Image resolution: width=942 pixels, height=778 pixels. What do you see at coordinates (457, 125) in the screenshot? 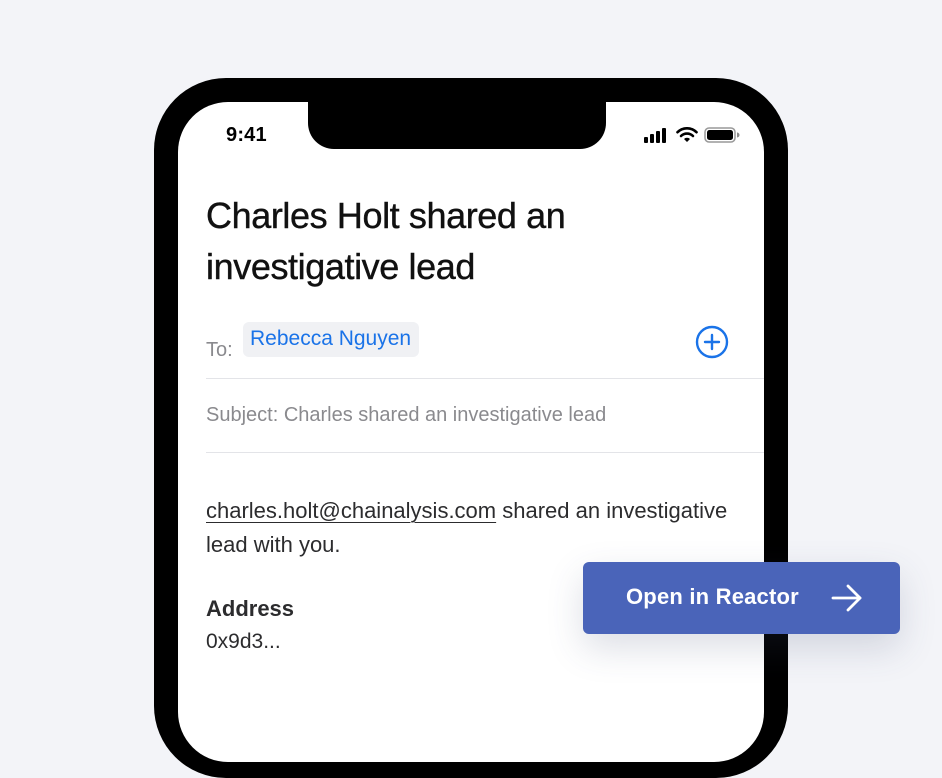
I see `phone-notch` at bounding box center [457, 125].